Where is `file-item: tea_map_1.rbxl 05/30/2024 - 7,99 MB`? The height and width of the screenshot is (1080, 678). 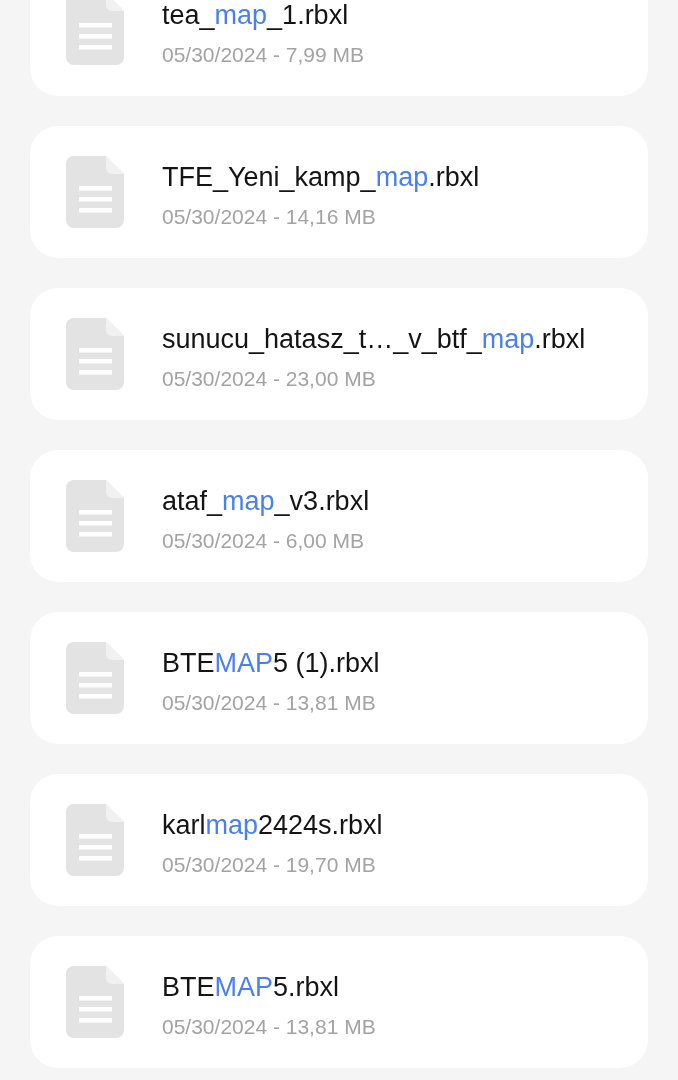
file-item: tea_map_1.rbxl 05/30/2024 - 7,99 MB is located at coordinates (339, 48).